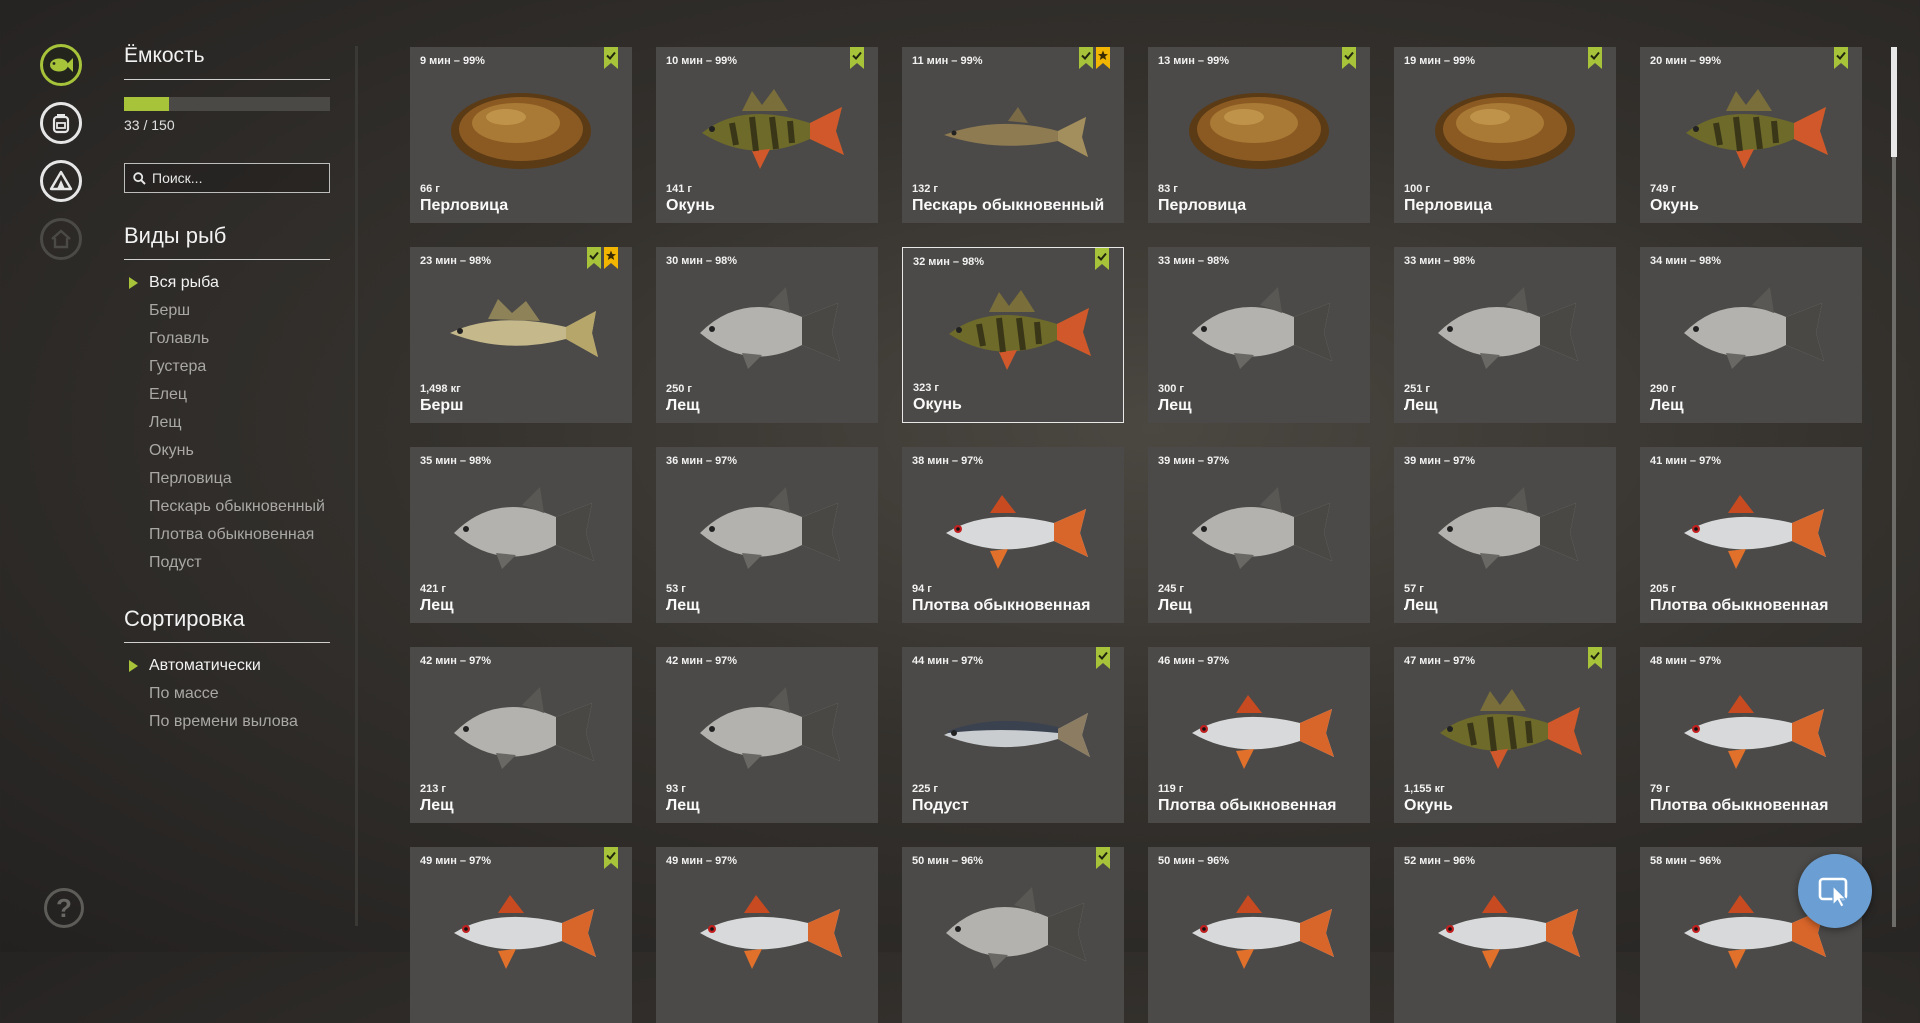  I want to click on fish-card: 36 мин – 97% 53 г Лещ, so click(767, 535).